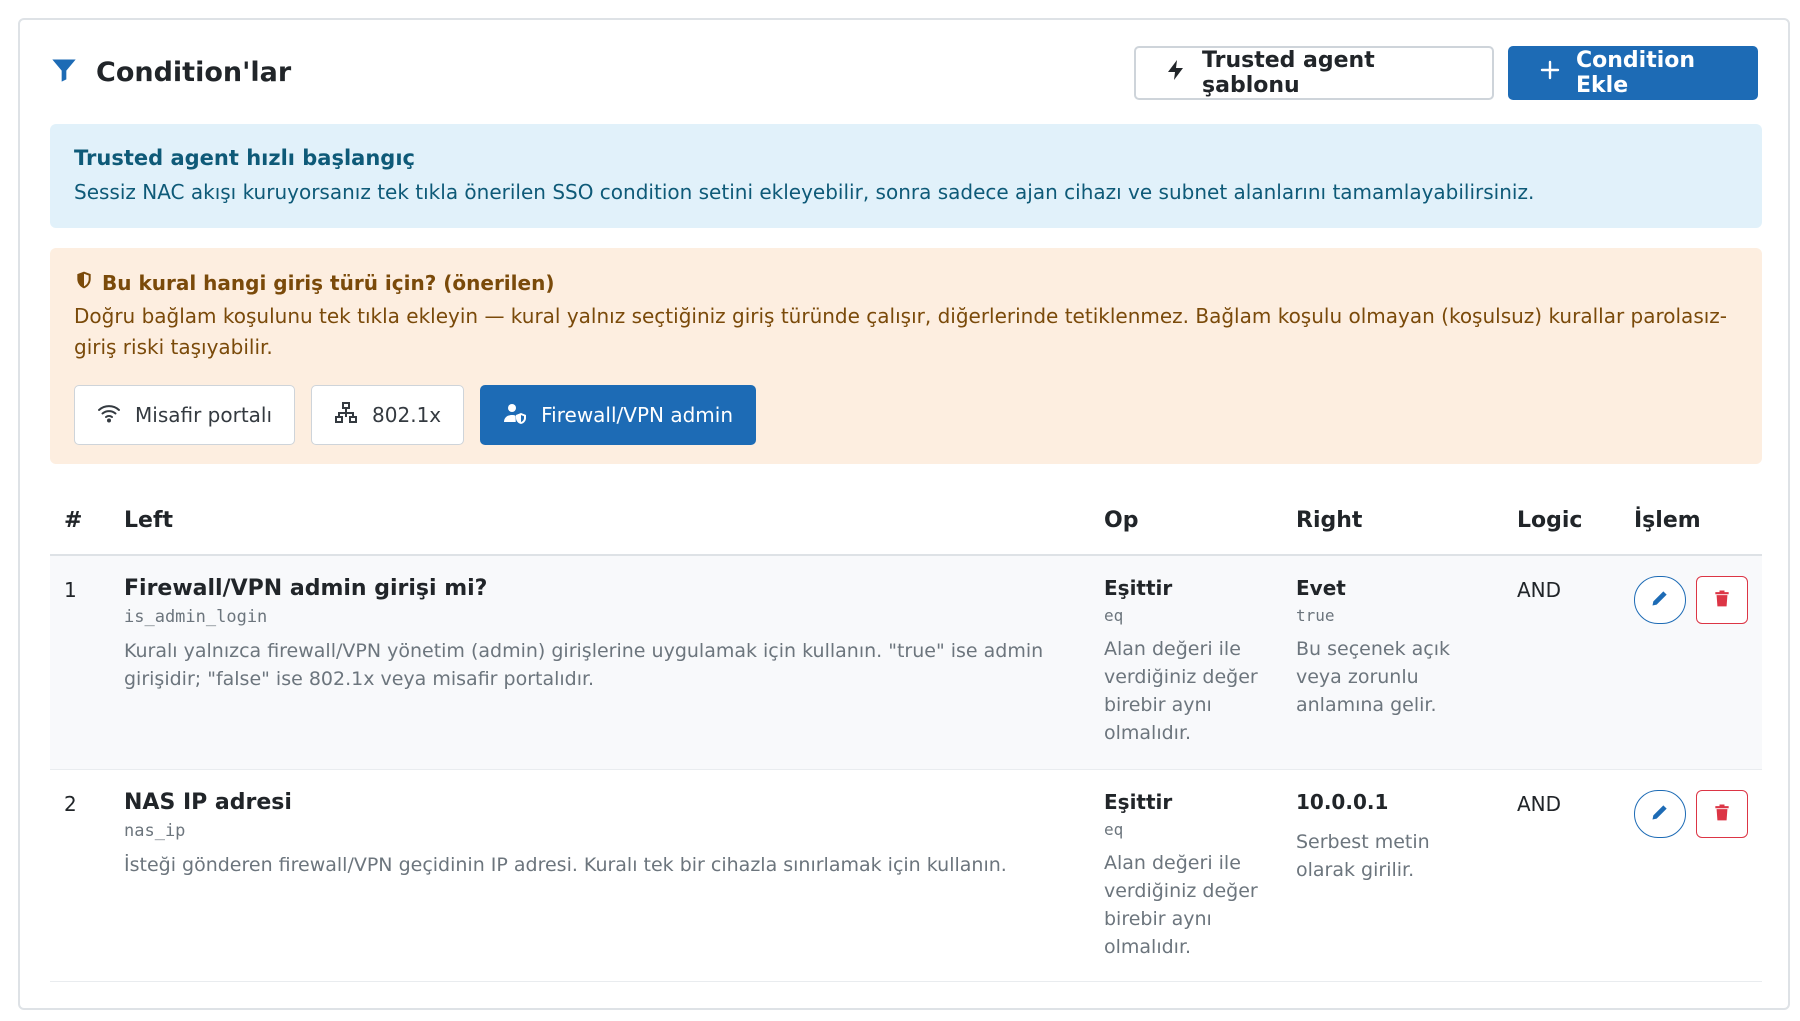  I want to click on add-button-label: Condition Ekle, so click(1636, 73).